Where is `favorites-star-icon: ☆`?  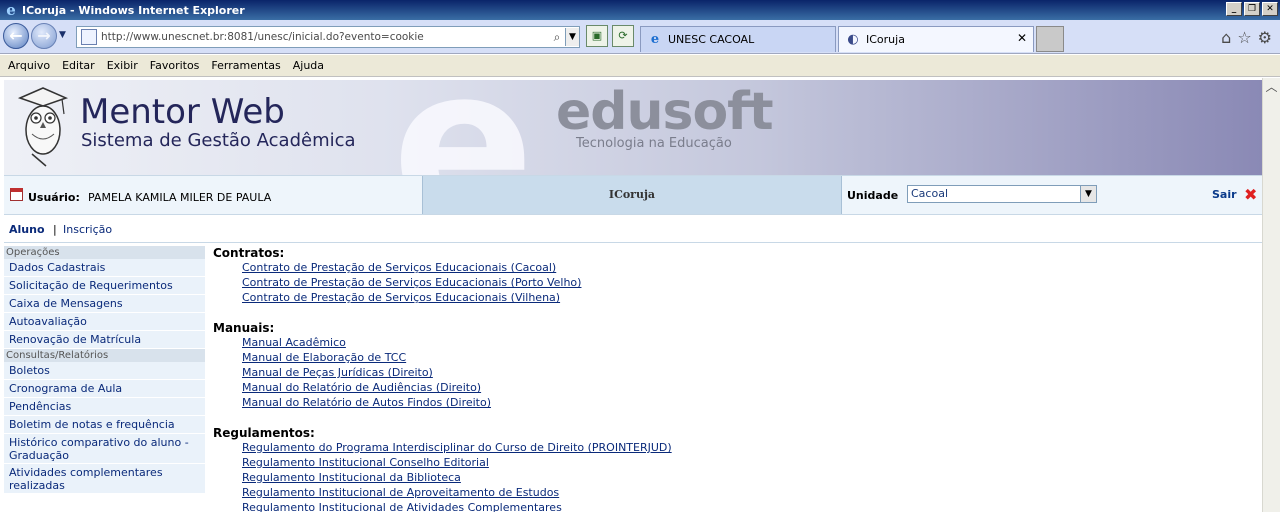
favorites-star-icon: ☆ is located at coordinates (1244, 37).